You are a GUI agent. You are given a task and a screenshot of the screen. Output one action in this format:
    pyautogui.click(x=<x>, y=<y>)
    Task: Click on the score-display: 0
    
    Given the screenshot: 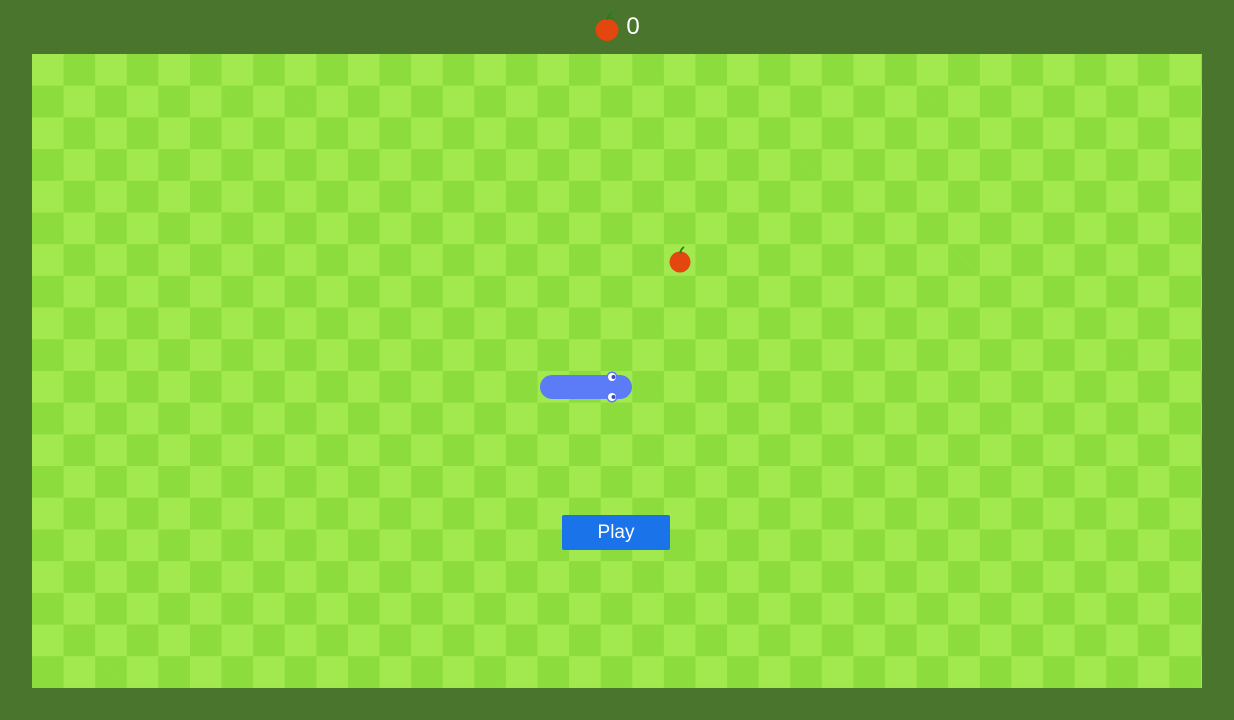 What is the action you would take?
    pyautogui.click(x=617, y=27)
    